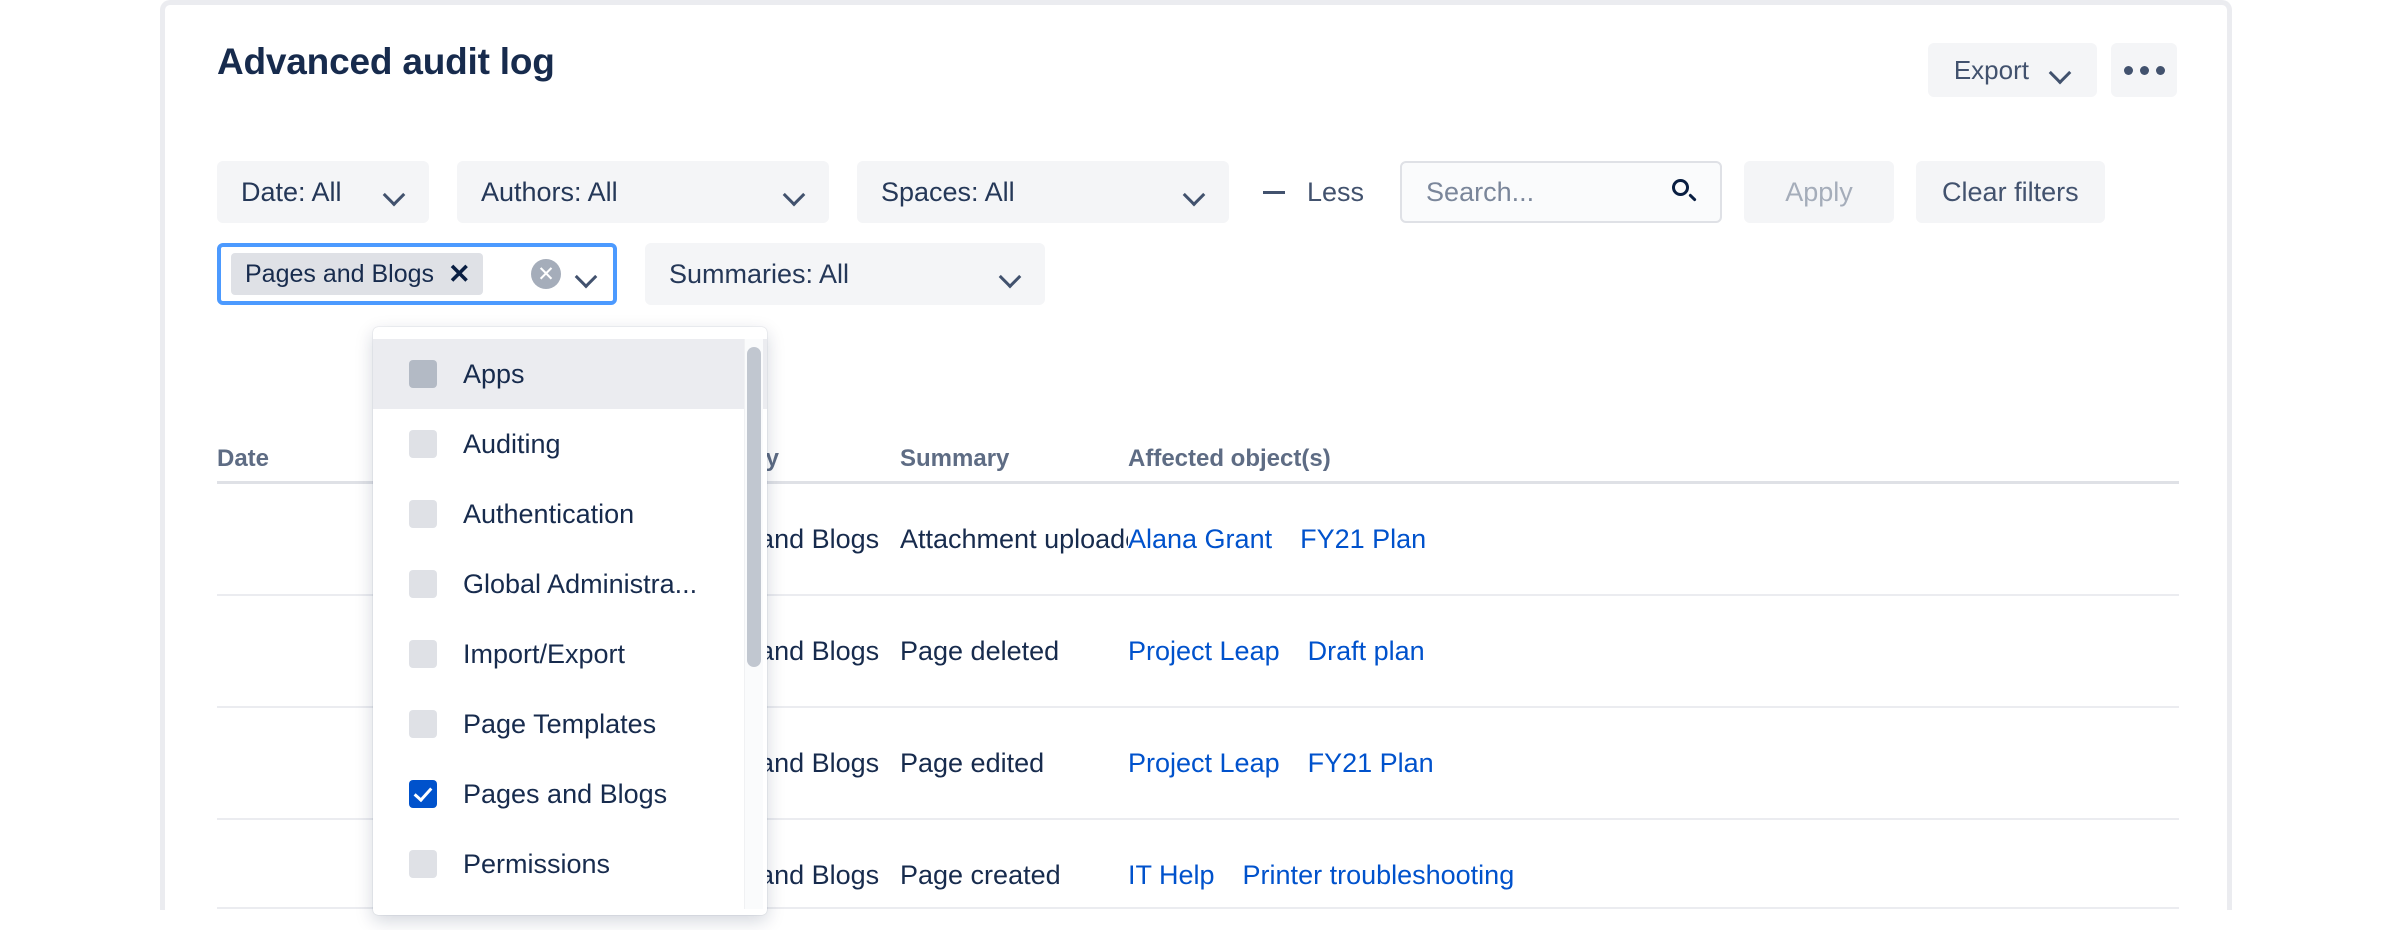  I want to click on selected-category-chip: Pages and Blogs ✕, so click(357, 274).